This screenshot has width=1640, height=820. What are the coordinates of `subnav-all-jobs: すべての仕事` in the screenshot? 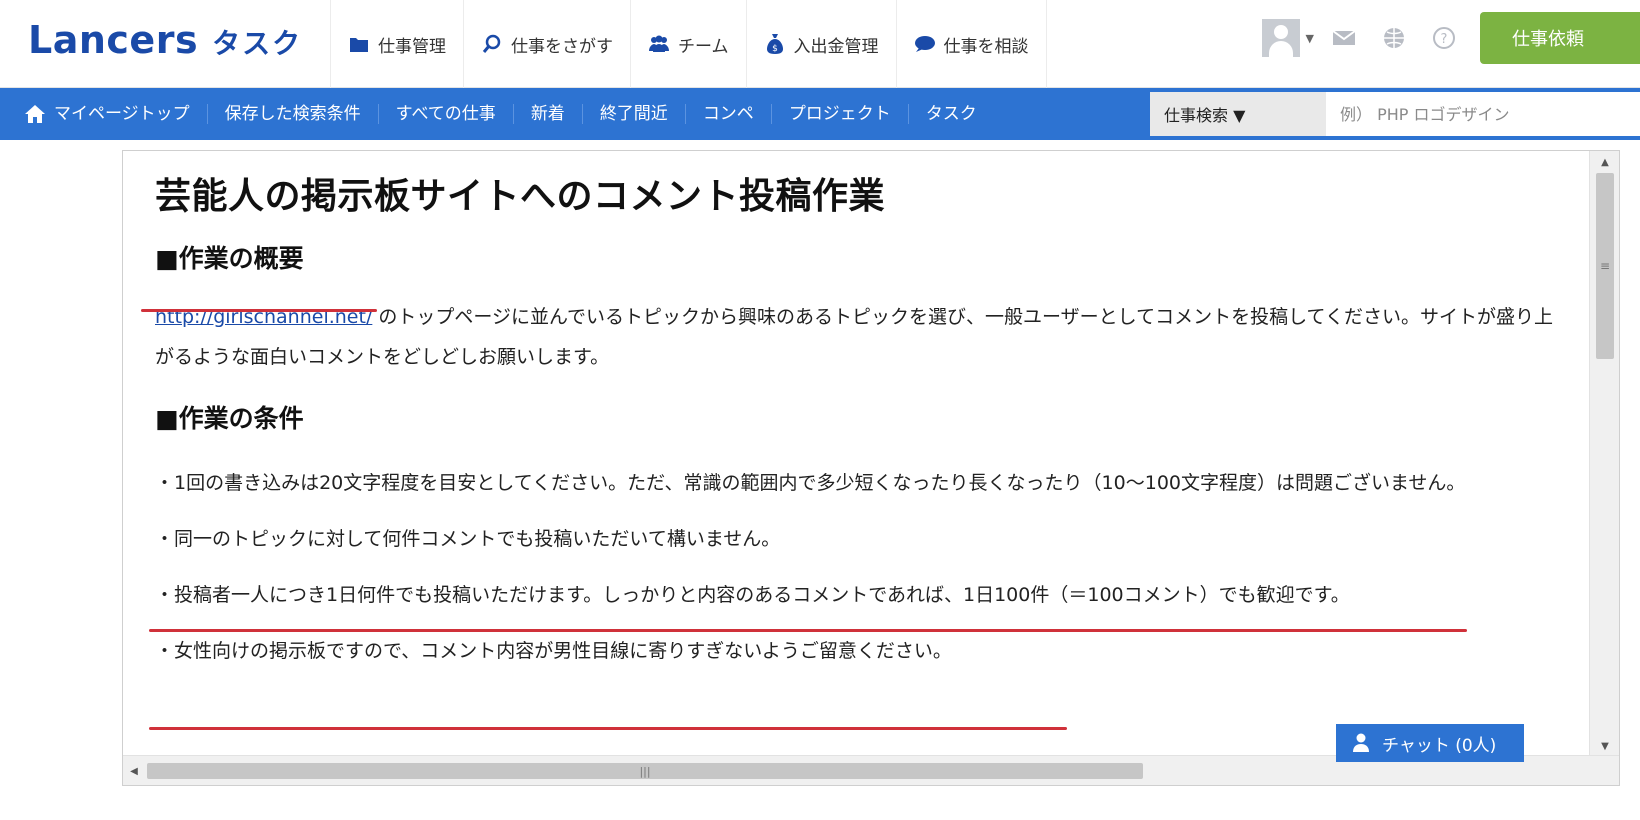 It's located at (446, 114).